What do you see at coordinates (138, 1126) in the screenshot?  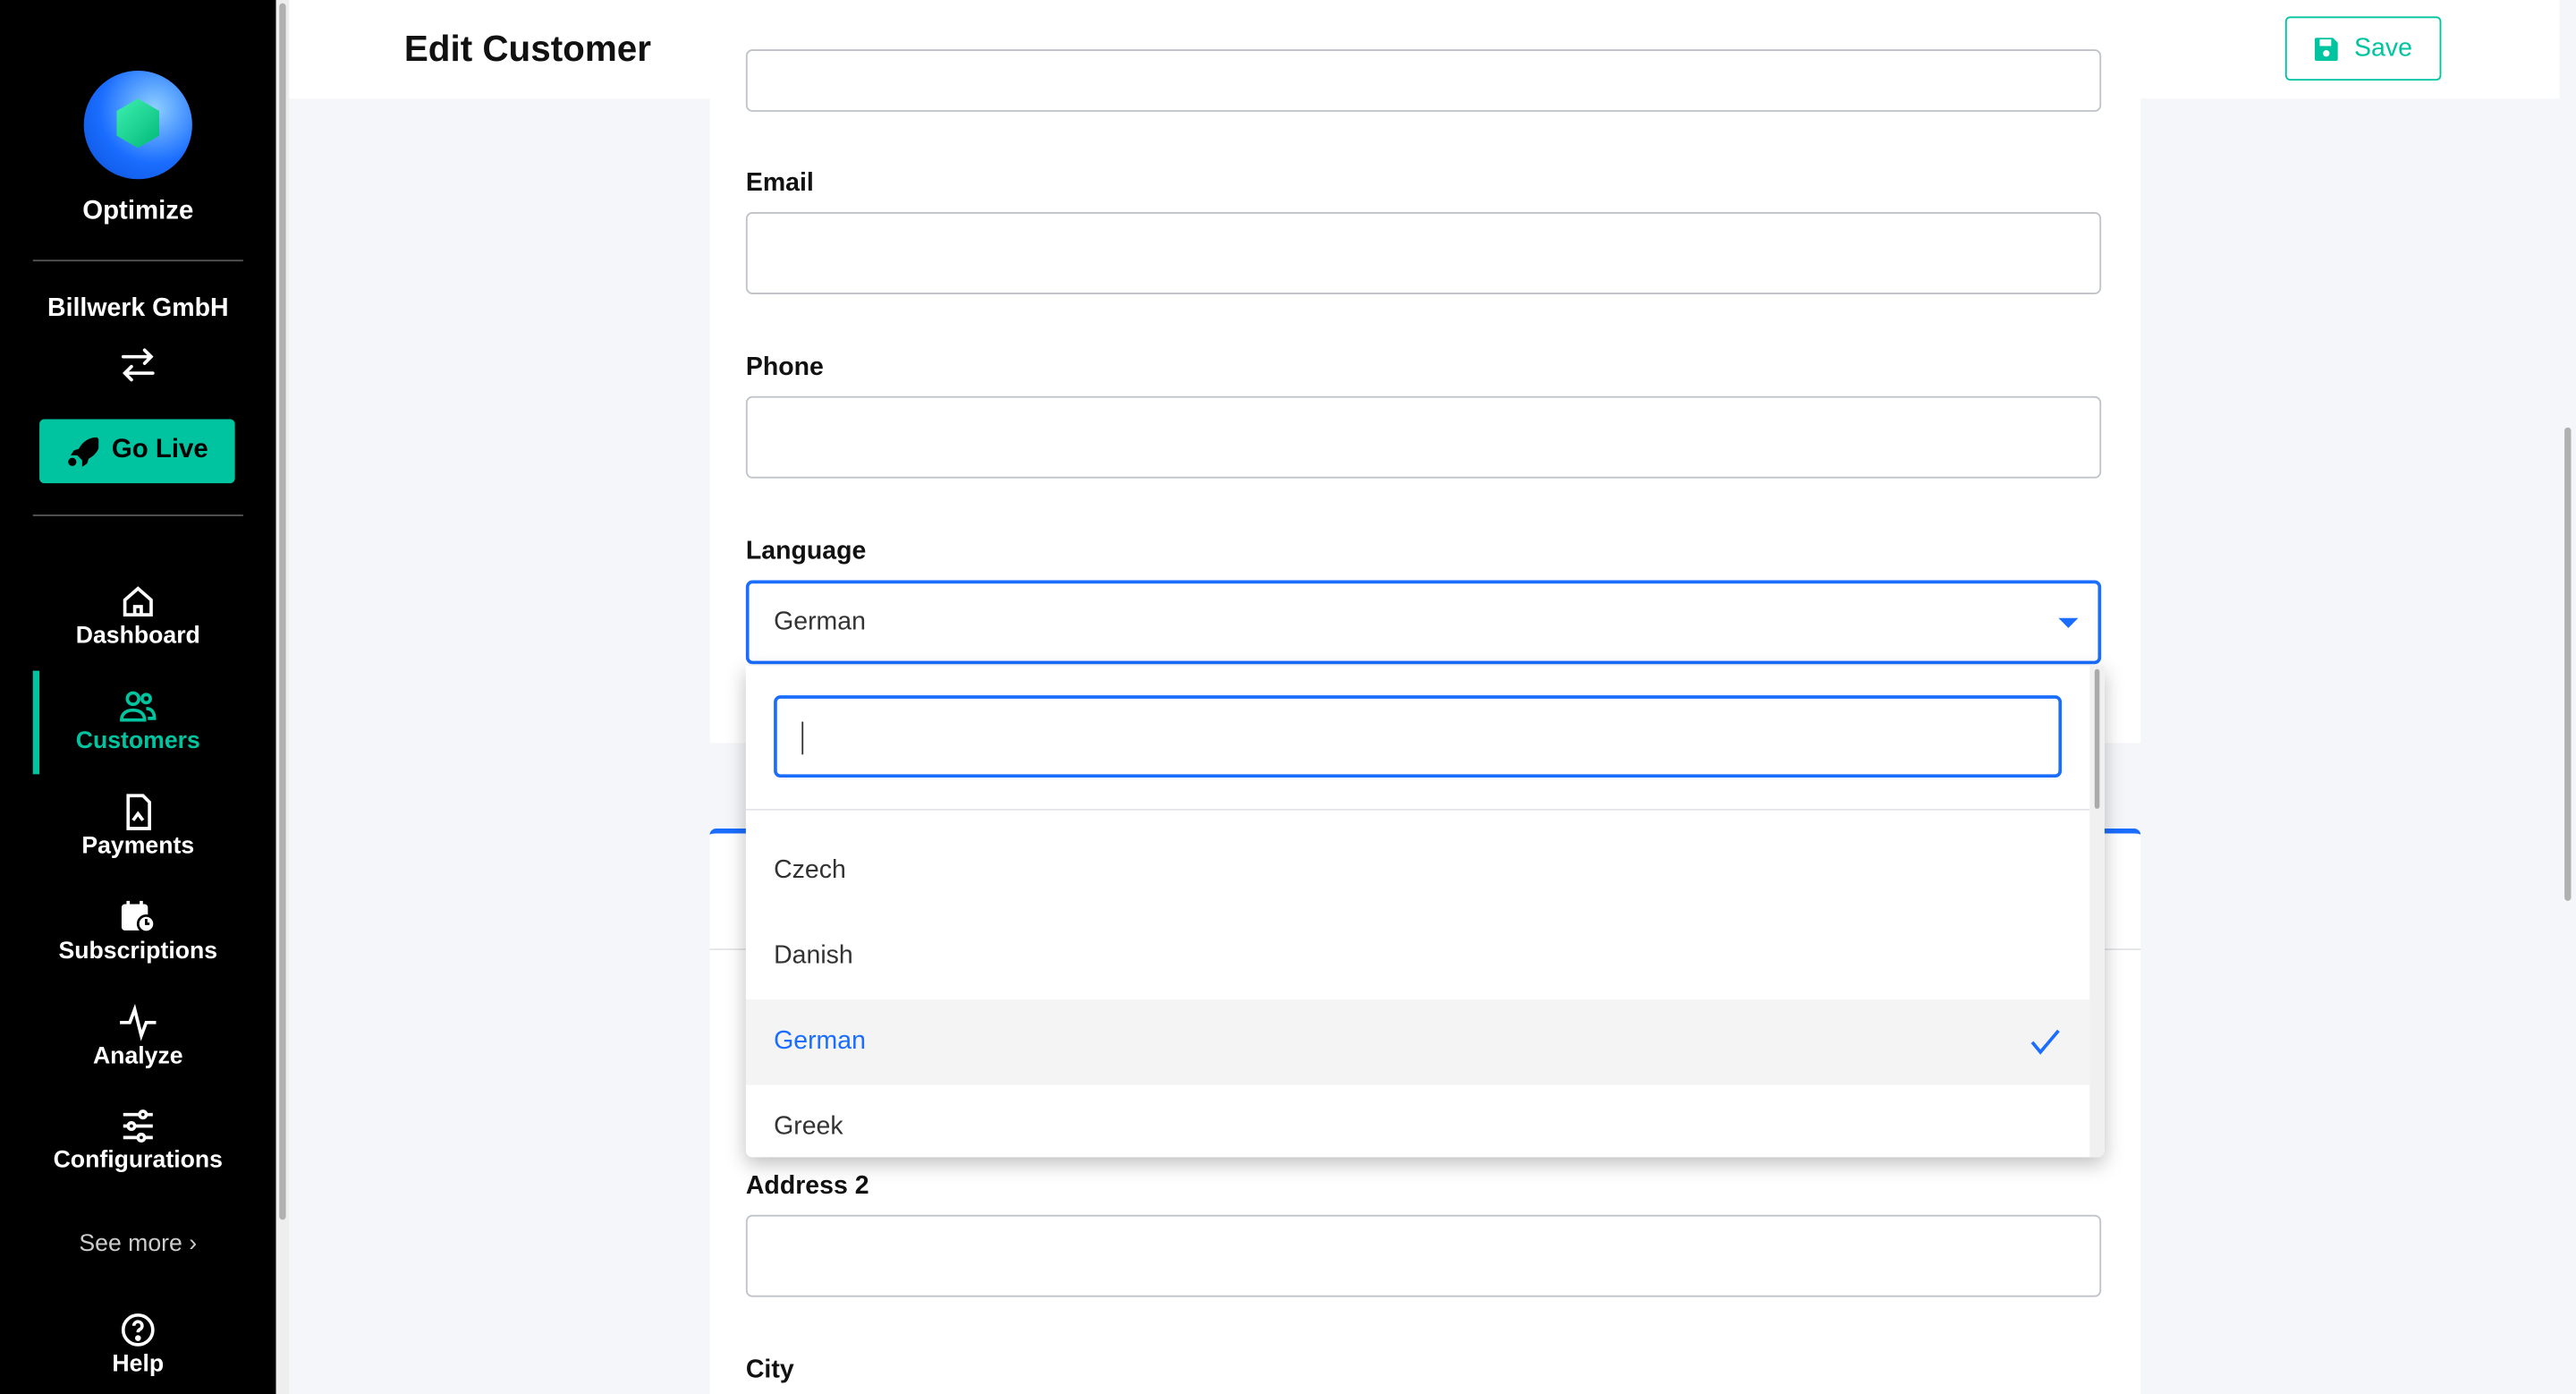 I see `sliders-icon` at bounding box center [138, 1126].